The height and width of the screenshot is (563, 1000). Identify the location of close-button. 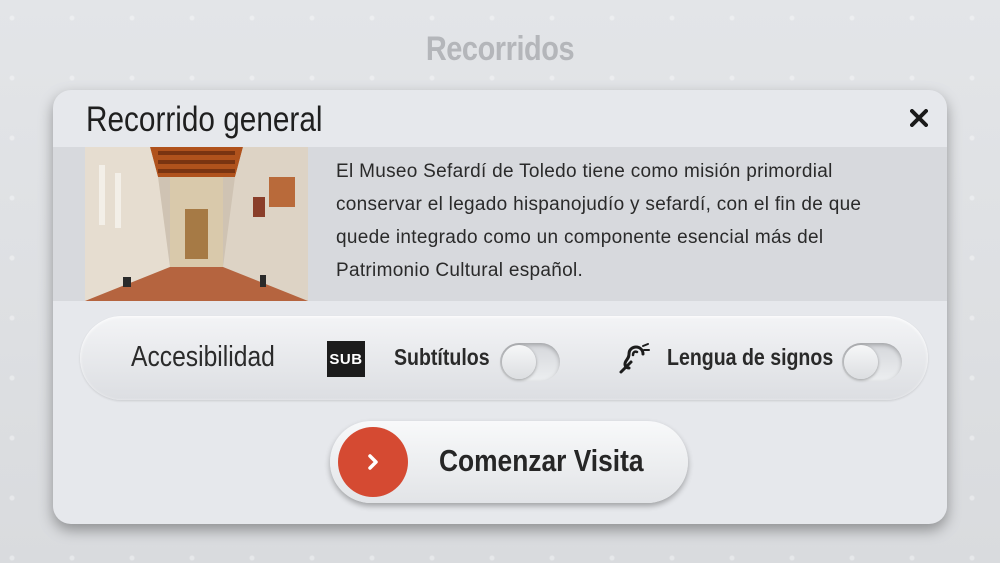
(919, 118).